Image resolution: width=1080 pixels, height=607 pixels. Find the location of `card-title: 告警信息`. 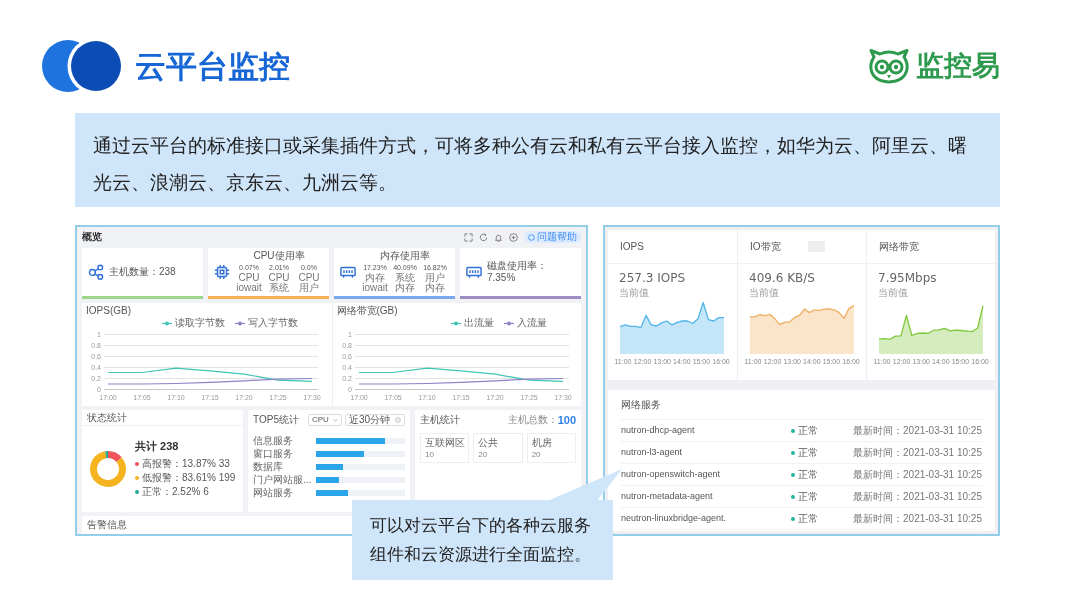

card-title: 告警信息 is located at coordinates (107, 525).